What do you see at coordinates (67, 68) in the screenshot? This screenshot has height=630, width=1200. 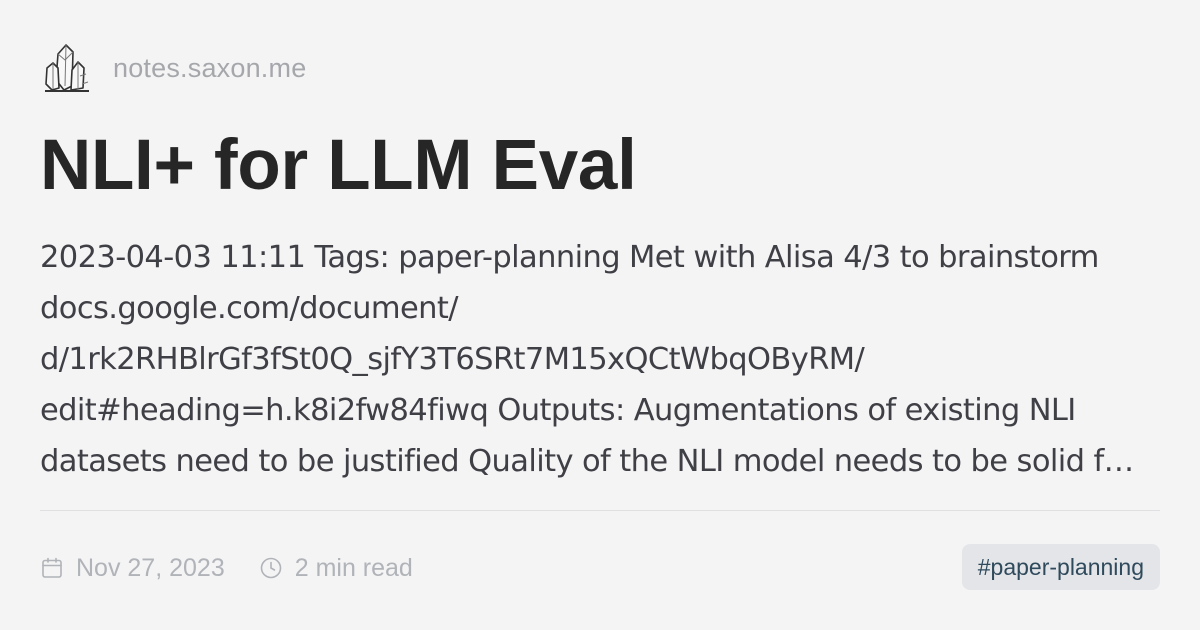 I see `crystal-cluster-icon` at bounding box center [67, 68].